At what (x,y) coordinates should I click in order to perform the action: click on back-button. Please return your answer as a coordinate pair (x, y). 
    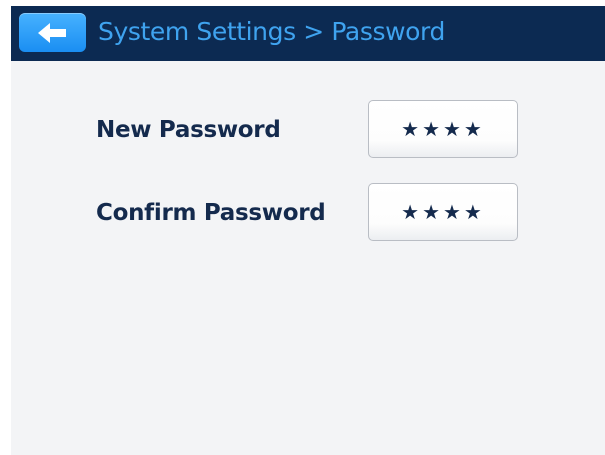
    Looking at the image, I should click on (52, 32).